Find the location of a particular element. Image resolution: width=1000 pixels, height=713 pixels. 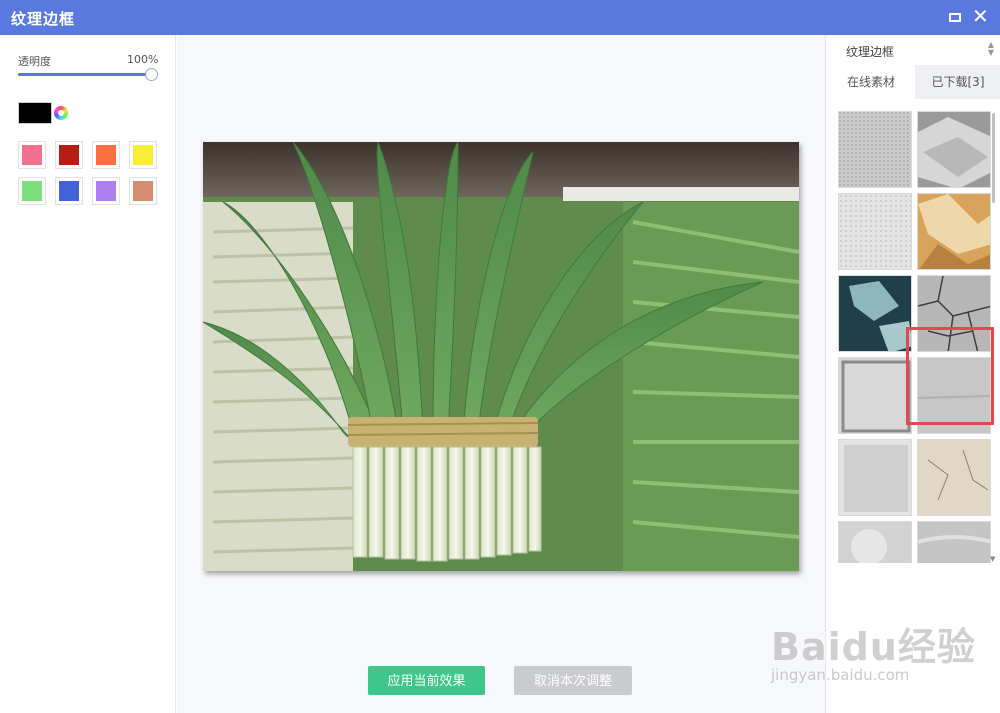

texture-grid is located at coordinates (913, 332).